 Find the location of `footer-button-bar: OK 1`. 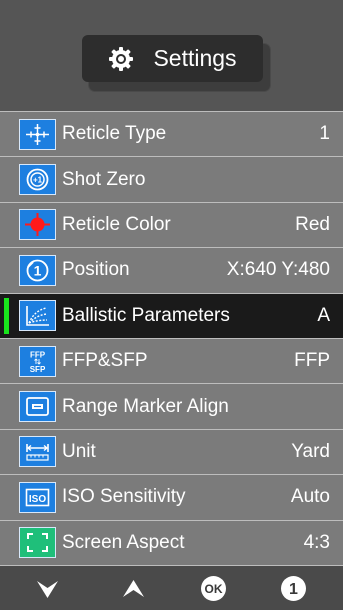

footer-button-bar: OK 1 is located at coordinates (171, 587).